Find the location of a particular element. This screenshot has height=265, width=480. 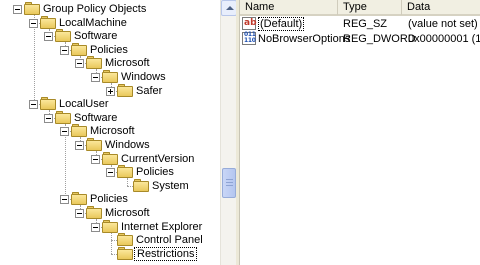

scroll-thumb is located at coordinates (229, 183).